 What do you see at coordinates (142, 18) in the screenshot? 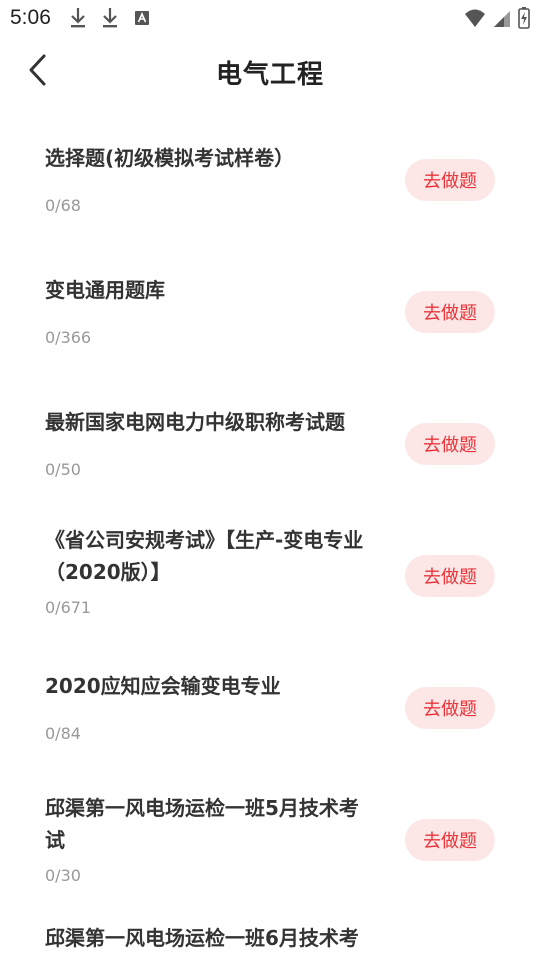
I see `text-a-icon` at bounding box center [142, 18].